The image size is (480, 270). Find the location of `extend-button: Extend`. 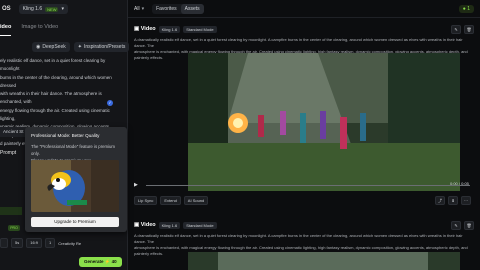

extend-button: Extend is located at coordinates (170, 200).